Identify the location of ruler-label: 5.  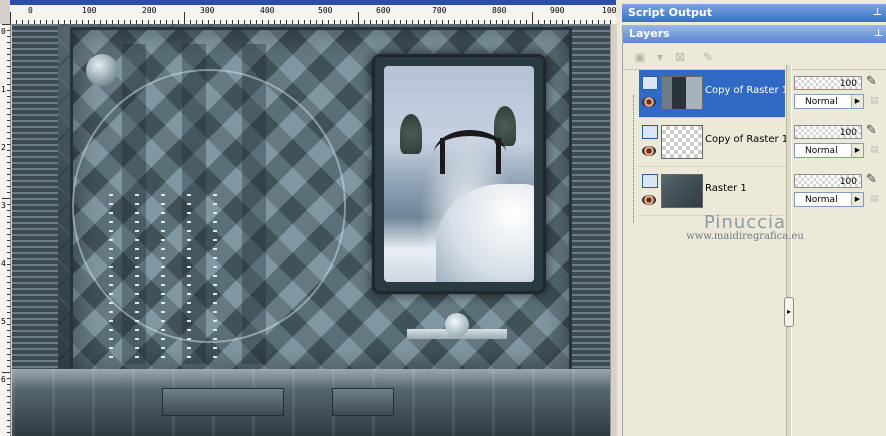
(3, 321).